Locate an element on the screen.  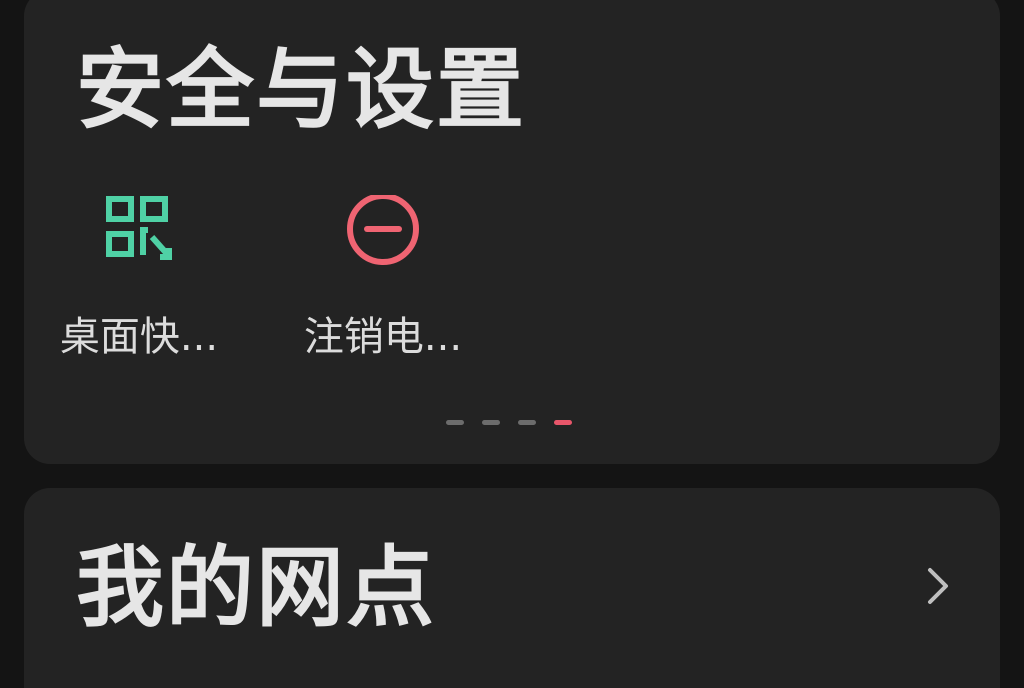
security-settings-title: 安全与设置 is located at coordinates (301, 89).